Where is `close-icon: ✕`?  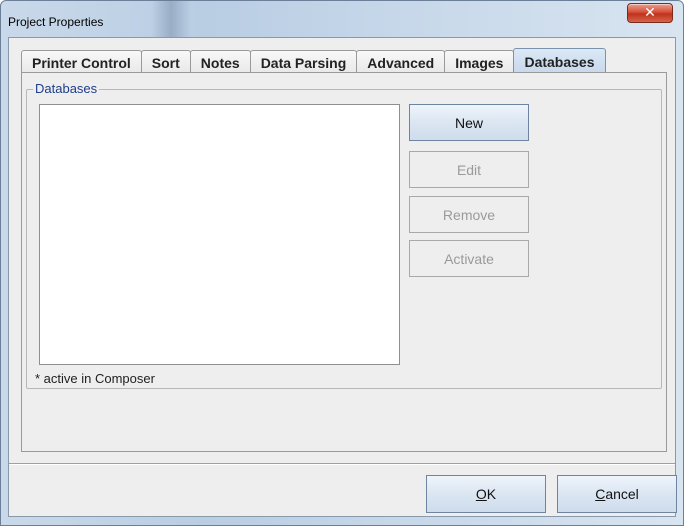 close-icon: ✕ is located at coordinates (650, 13).